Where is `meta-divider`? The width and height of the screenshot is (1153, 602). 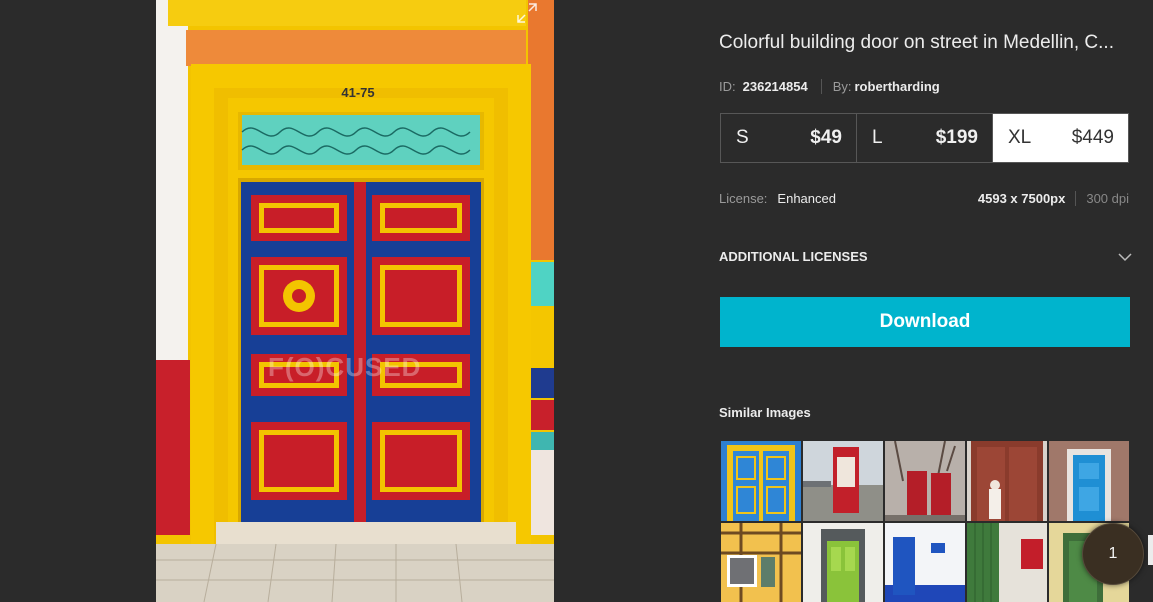
meta-divider is located at coordinates (821, 86).